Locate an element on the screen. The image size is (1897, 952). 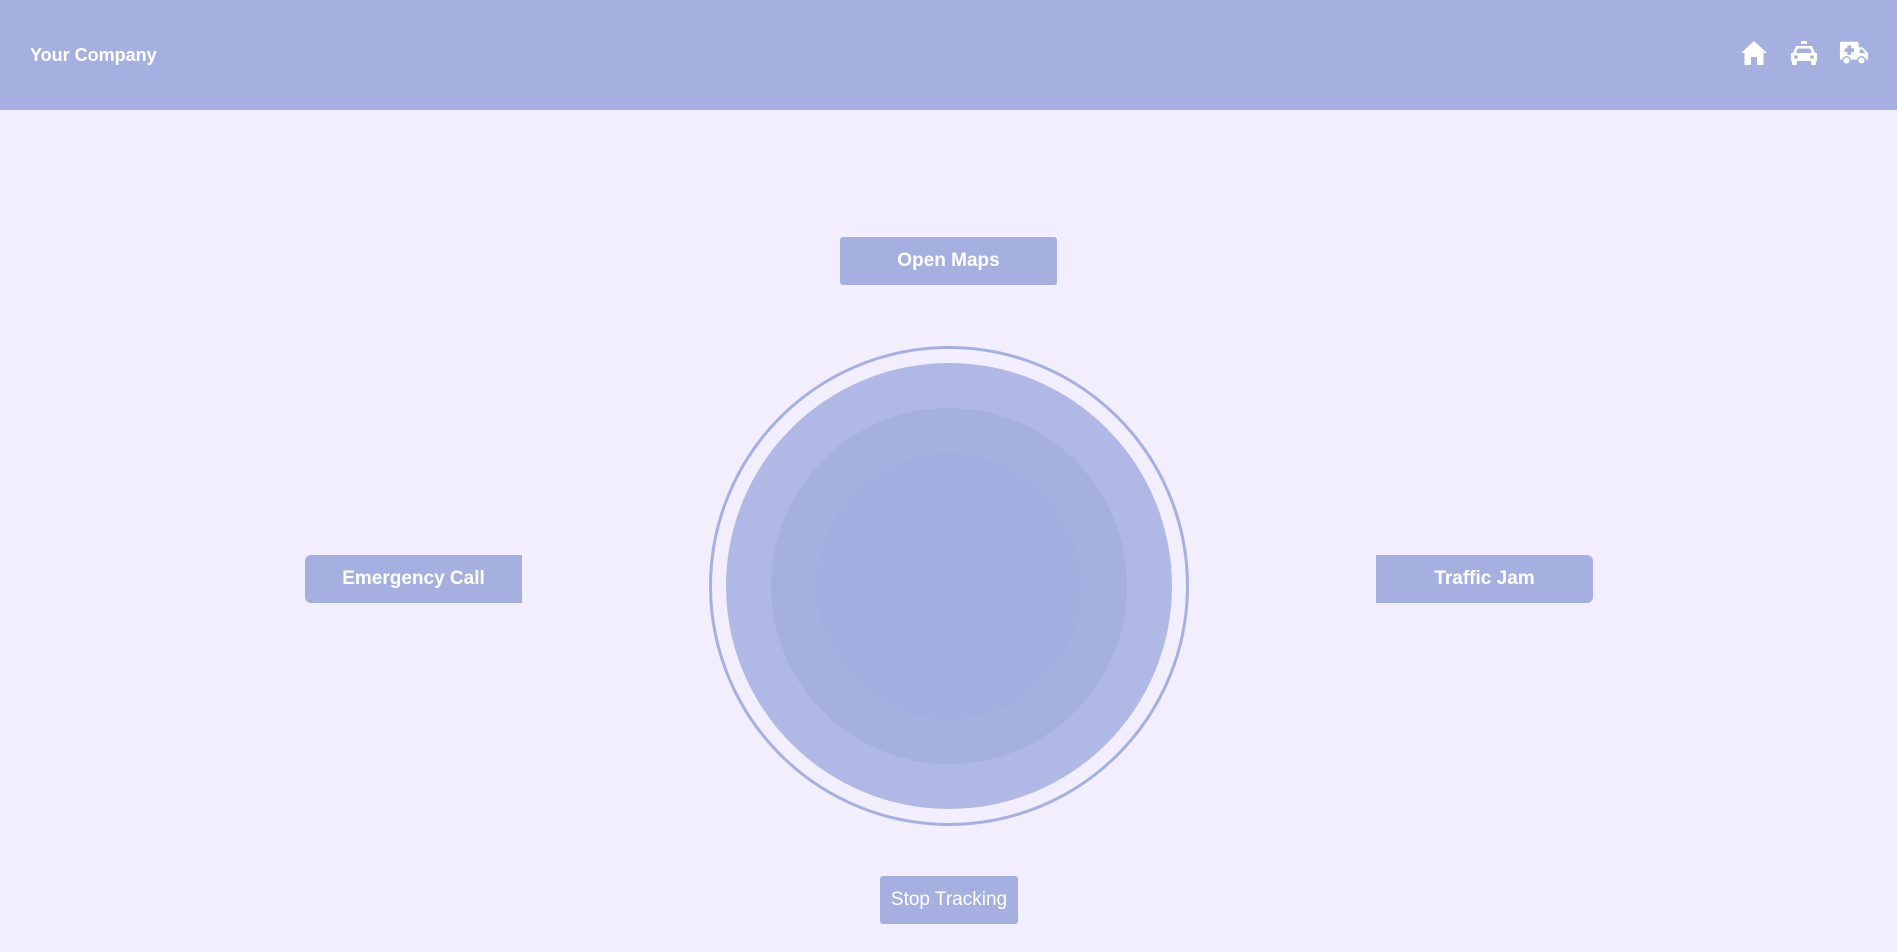
traffic-jam-button: Traffic Jam is located at coordinates (1484, 579).